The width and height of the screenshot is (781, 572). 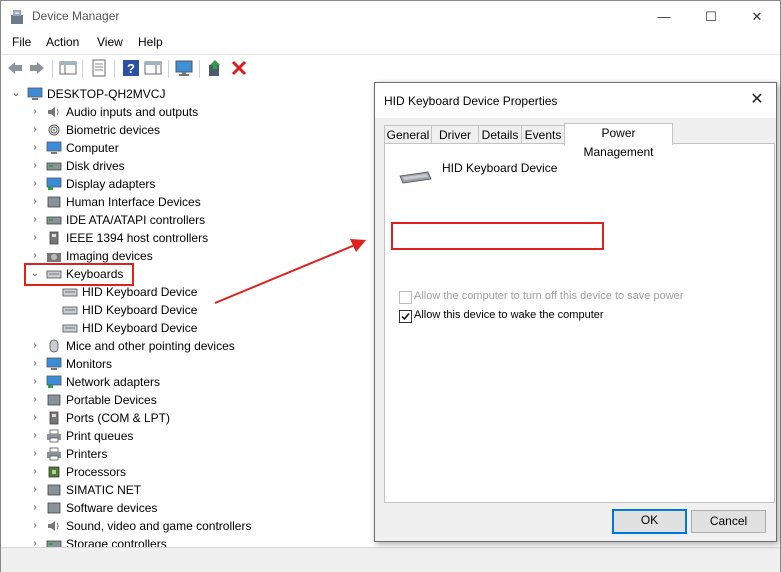 I want to click on close-button: ✕, so click(x=757, y=16).